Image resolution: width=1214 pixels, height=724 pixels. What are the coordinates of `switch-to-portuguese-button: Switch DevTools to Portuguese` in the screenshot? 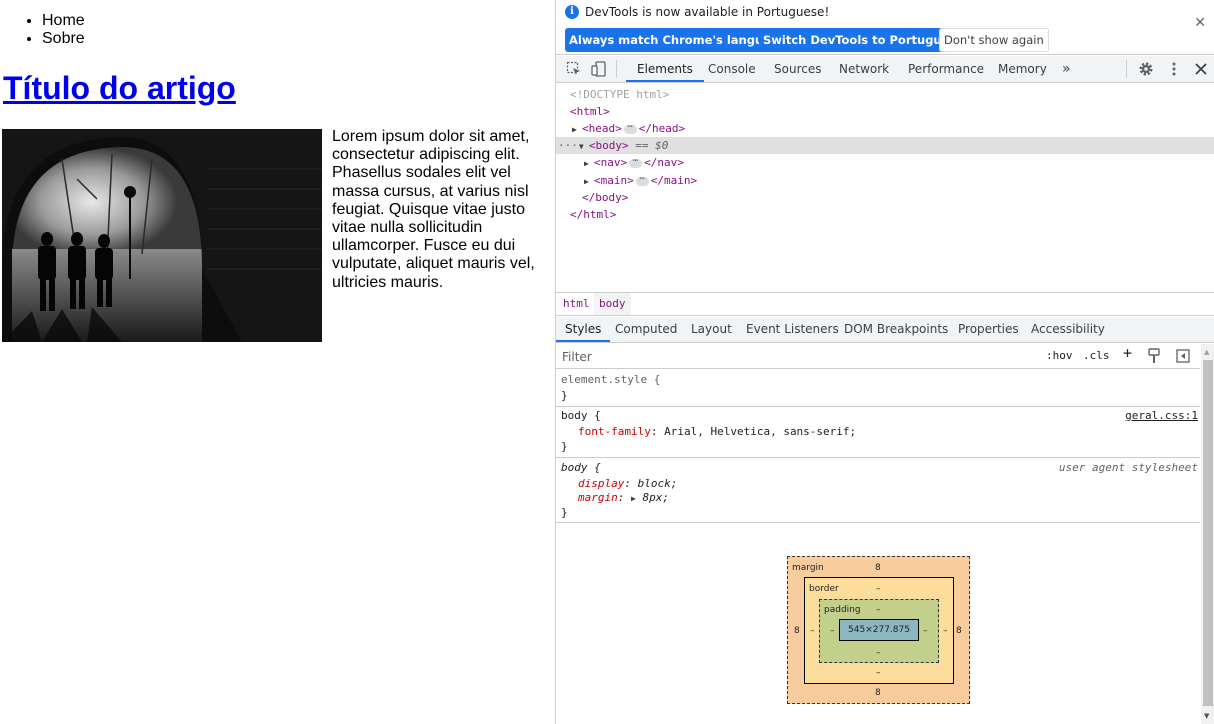 It's located at (864, 40).